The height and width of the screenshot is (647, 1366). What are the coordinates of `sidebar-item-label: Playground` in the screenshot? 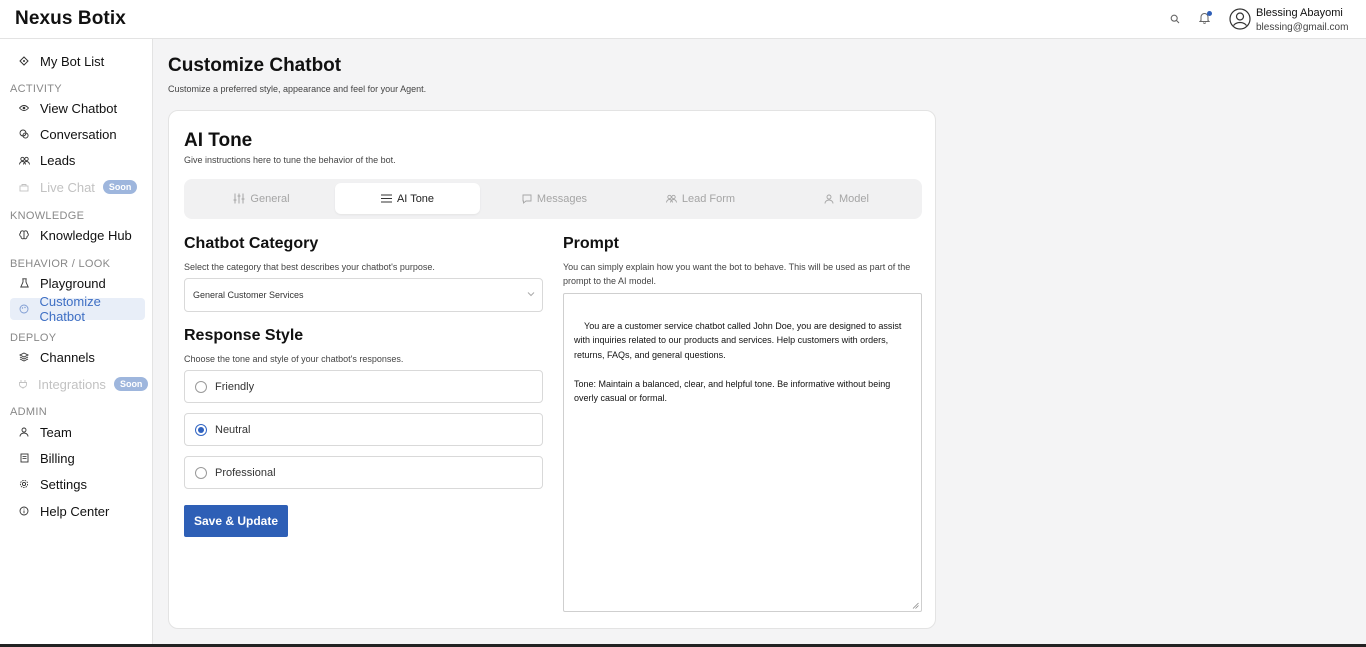 It's located at (73, 283).